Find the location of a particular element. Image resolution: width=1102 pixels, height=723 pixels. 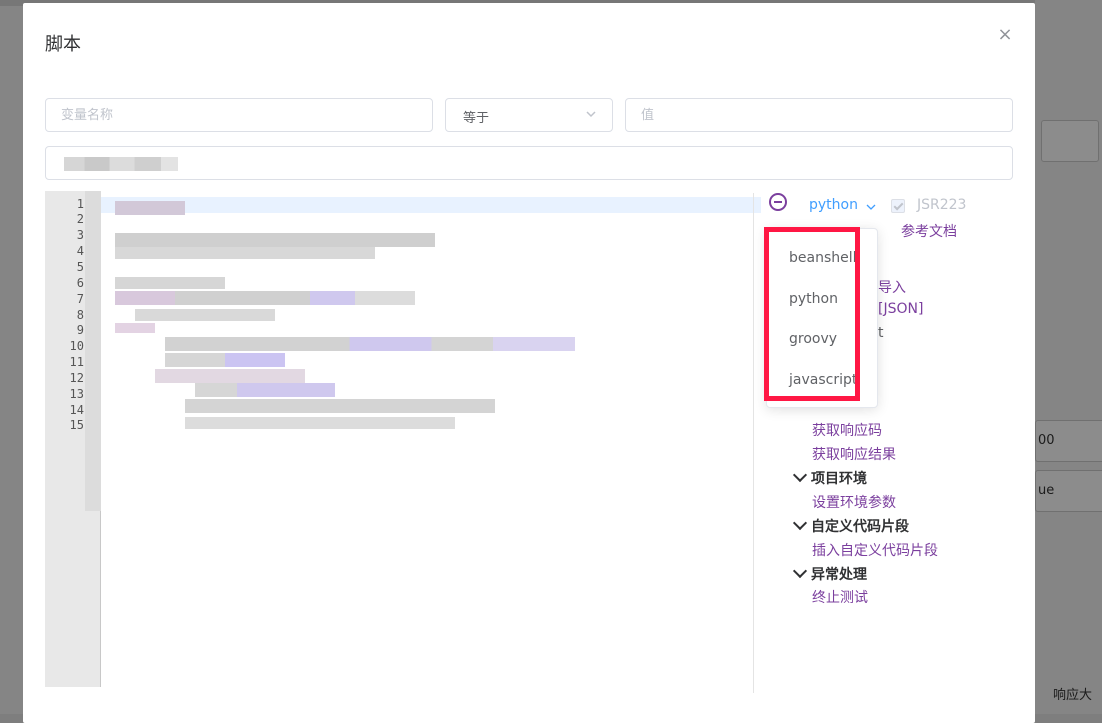

collapse-panel-icon is located at coordinates (778, 202).